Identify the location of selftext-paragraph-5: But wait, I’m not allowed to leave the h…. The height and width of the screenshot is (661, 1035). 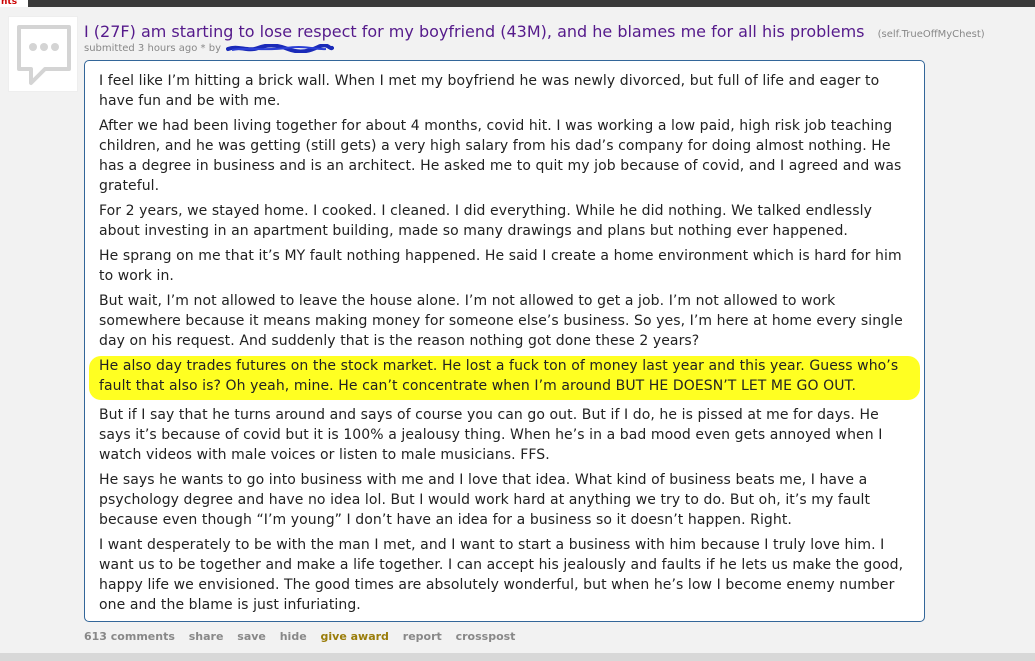
(501, 321).